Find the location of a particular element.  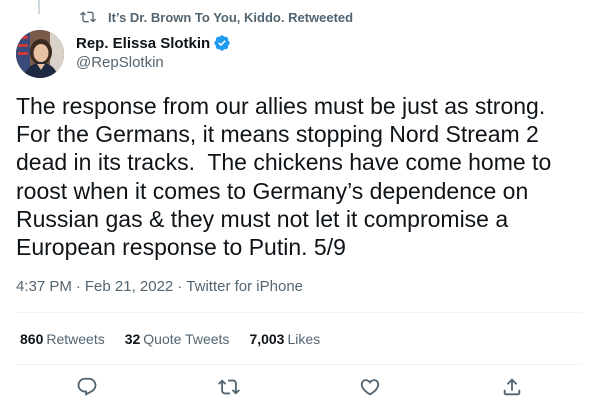

tweet-author: Rep. Elissa Slotkin @RepSlotkin is located at coordinates (153, 52).